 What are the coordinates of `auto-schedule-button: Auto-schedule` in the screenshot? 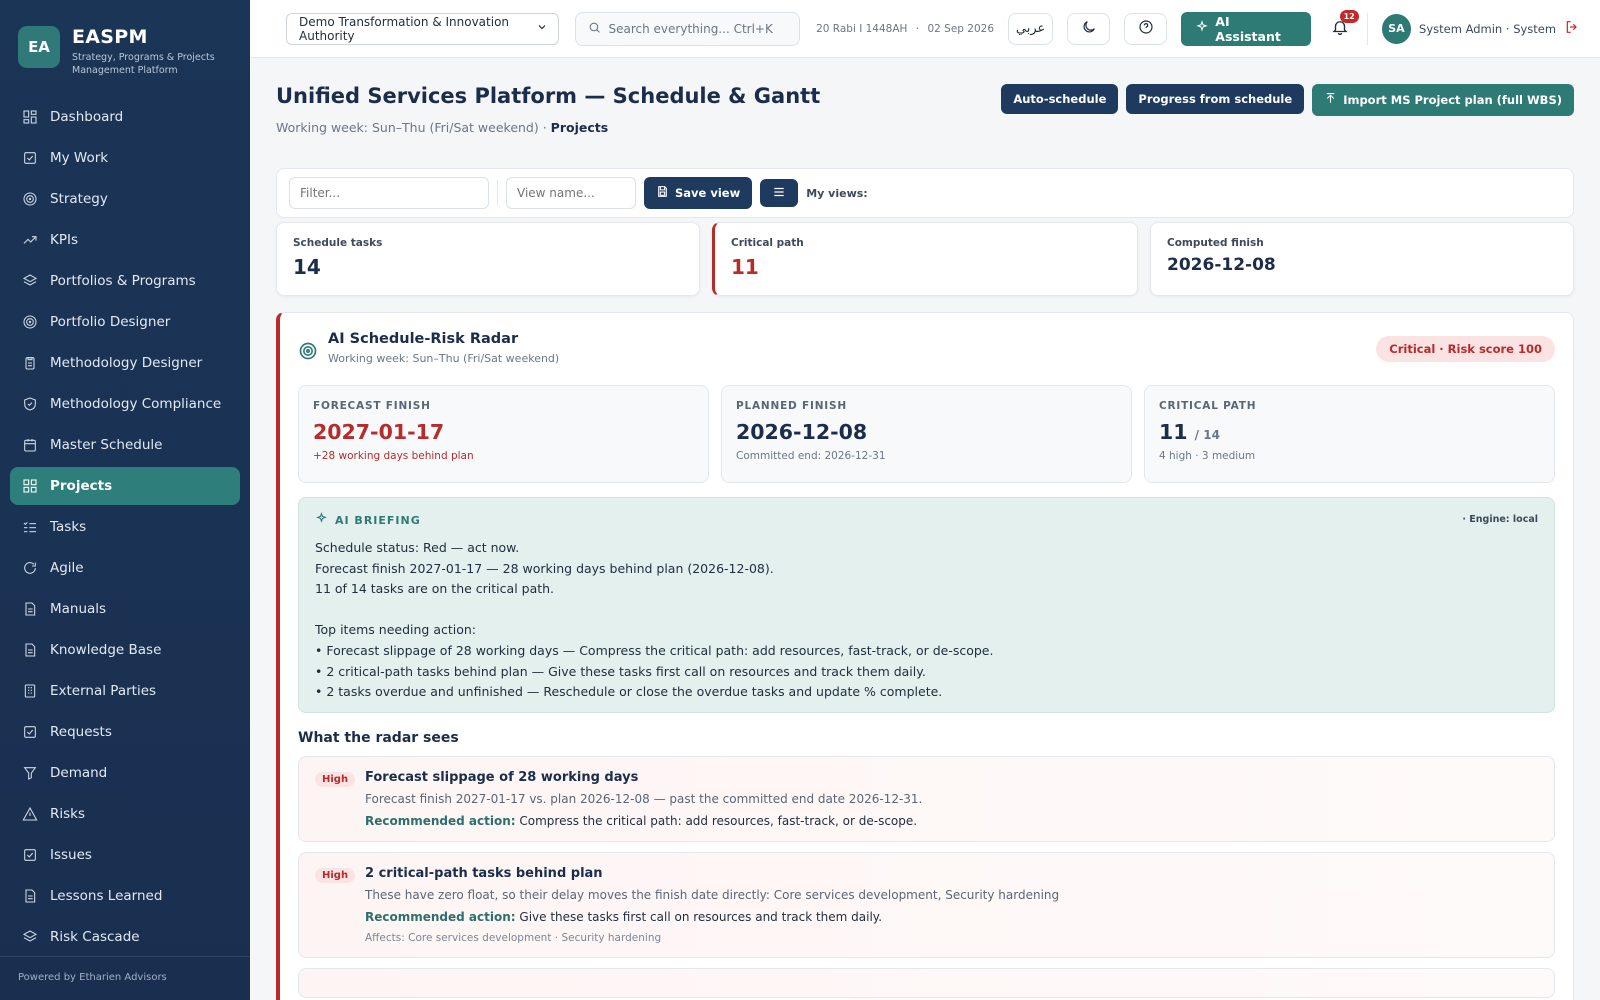 It's located at (1060, 99).